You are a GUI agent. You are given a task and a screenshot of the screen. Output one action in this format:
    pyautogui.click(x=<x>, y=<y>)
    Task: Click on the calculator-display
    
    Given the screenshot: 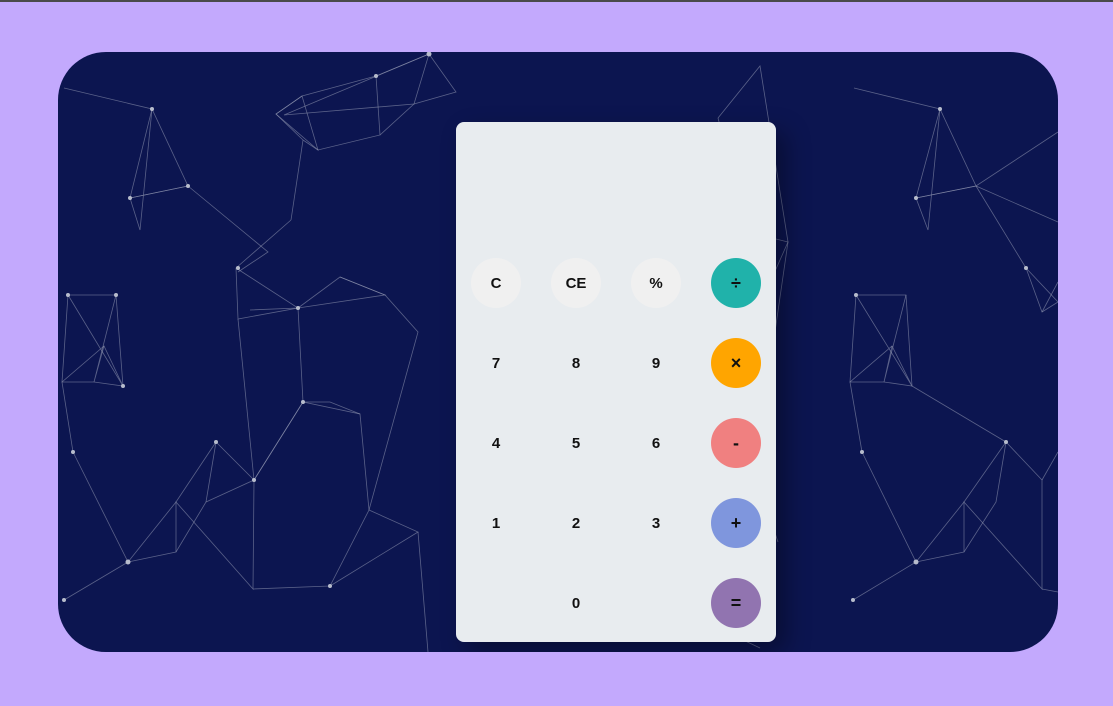 What is the action you would take?
    pyautogui.click(x=616, y=187)
    